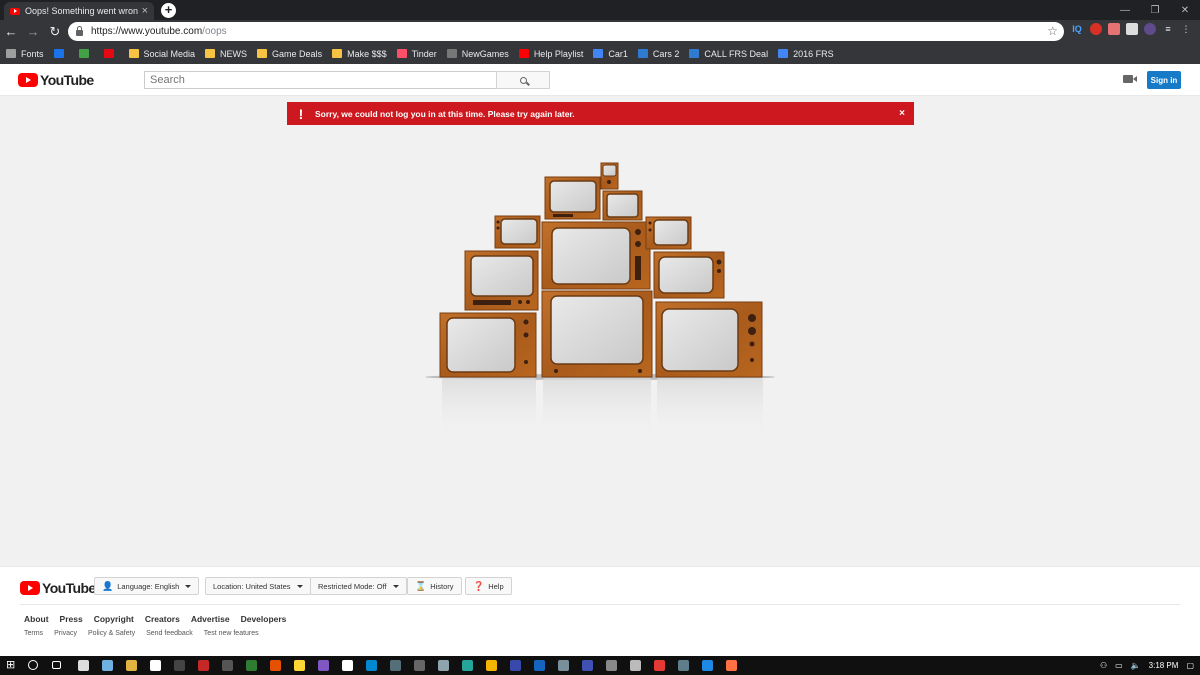 This screenshot has width=1200, height=675. What do you see at coordinates (289, 54) in the screenshot?
I see `bookmark-item: Game Deals` at bounding box center [289, 54].